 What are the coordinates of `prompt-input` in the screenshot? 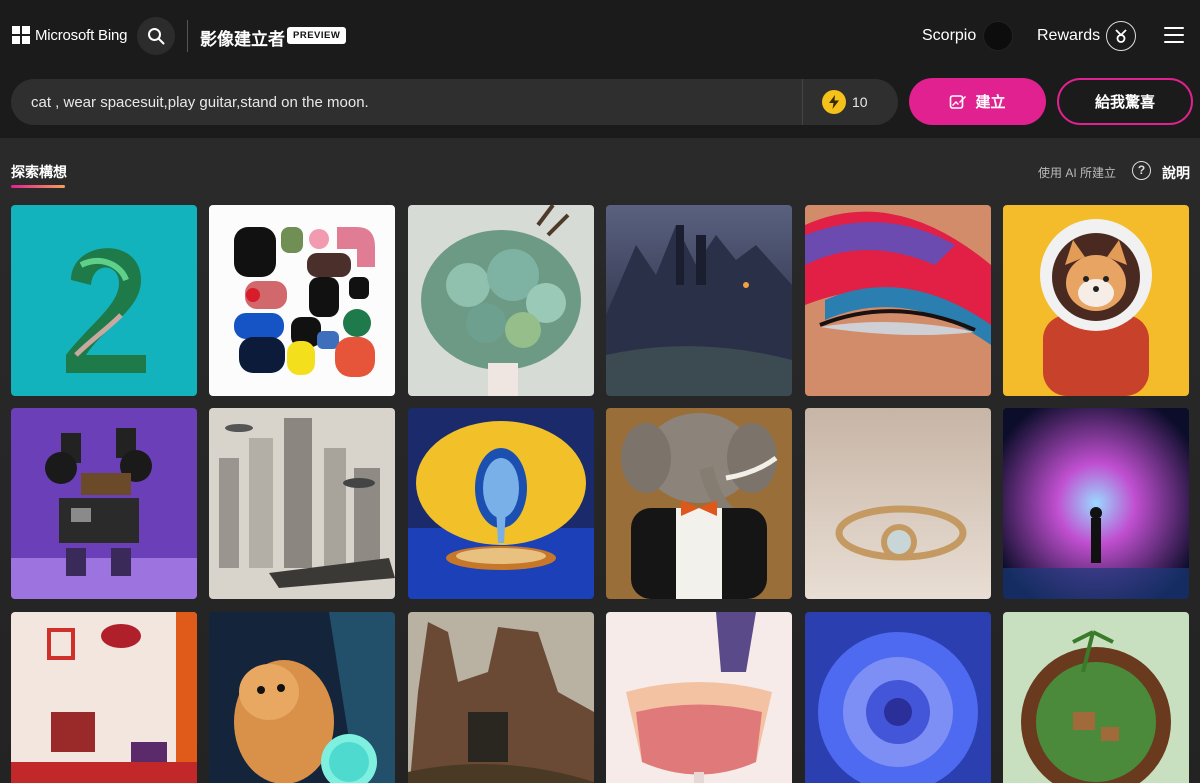 It's located at (411, 102).